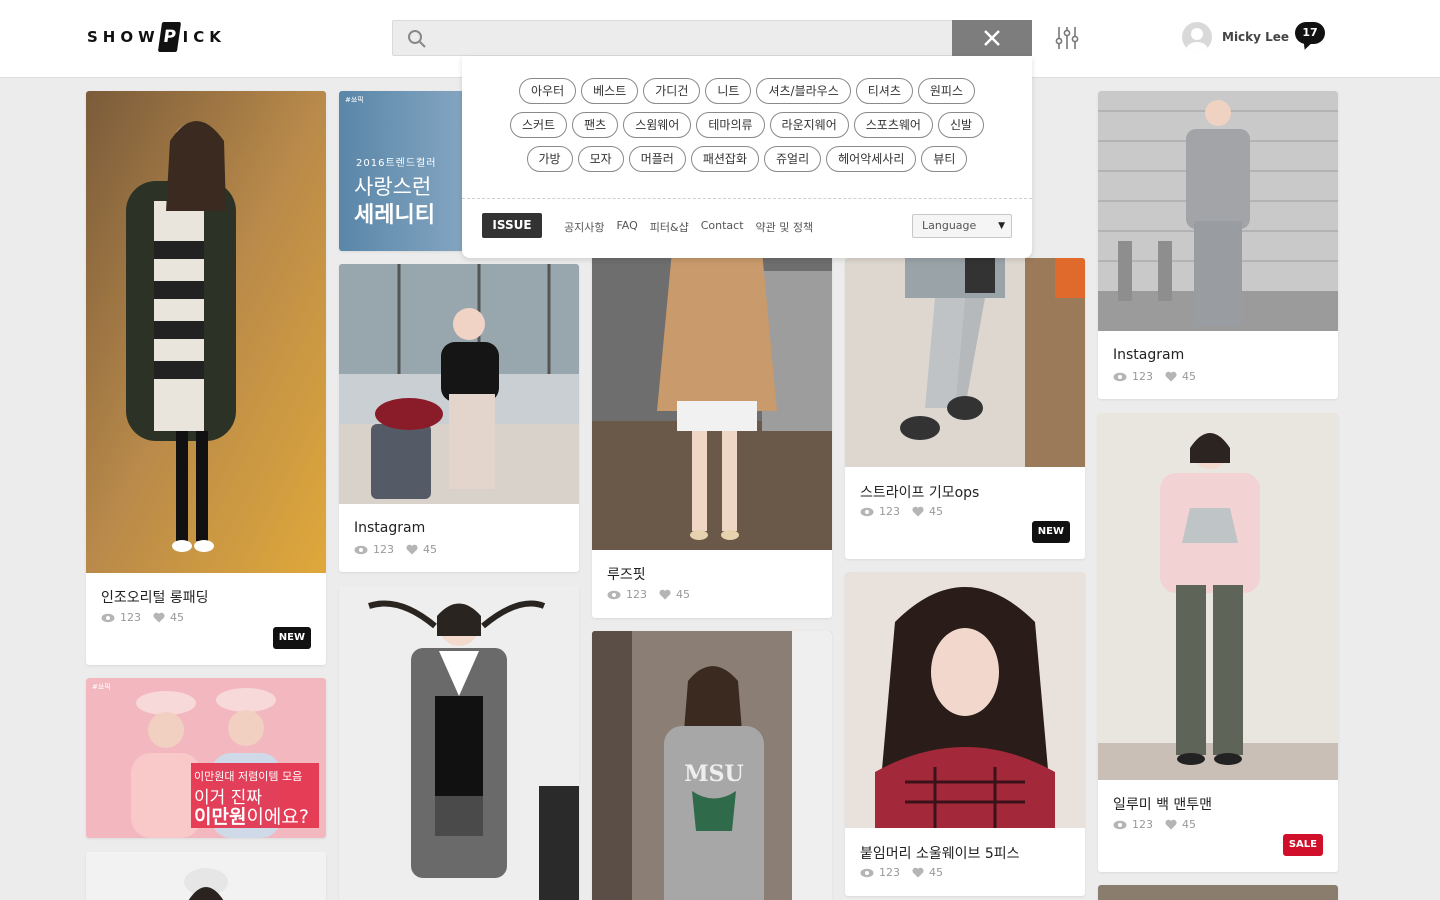 Image resolution: width=1440 pixels, height=900 pixels. I want to click on user-profile: Micky Lee, so click(1235, 37).